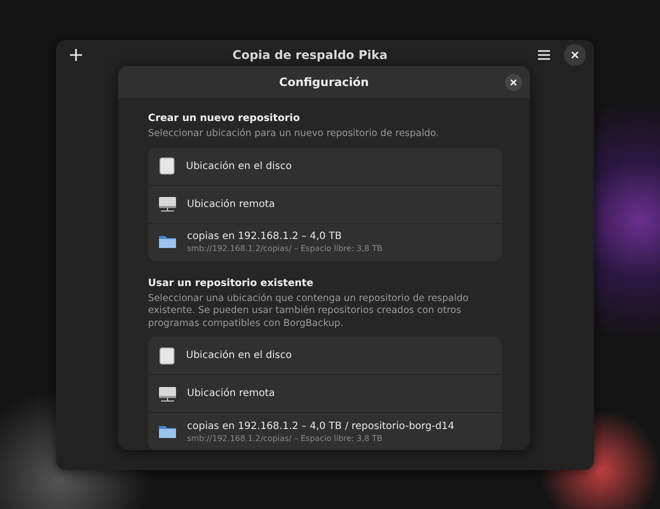 The image size is (660, 509). What do you see at coordinates (294, 134) in the screenshot?
I see `section-description: Seleccionar ubicación para un nuevo repositorio de respaldo.` at bounding box center [294, 134].